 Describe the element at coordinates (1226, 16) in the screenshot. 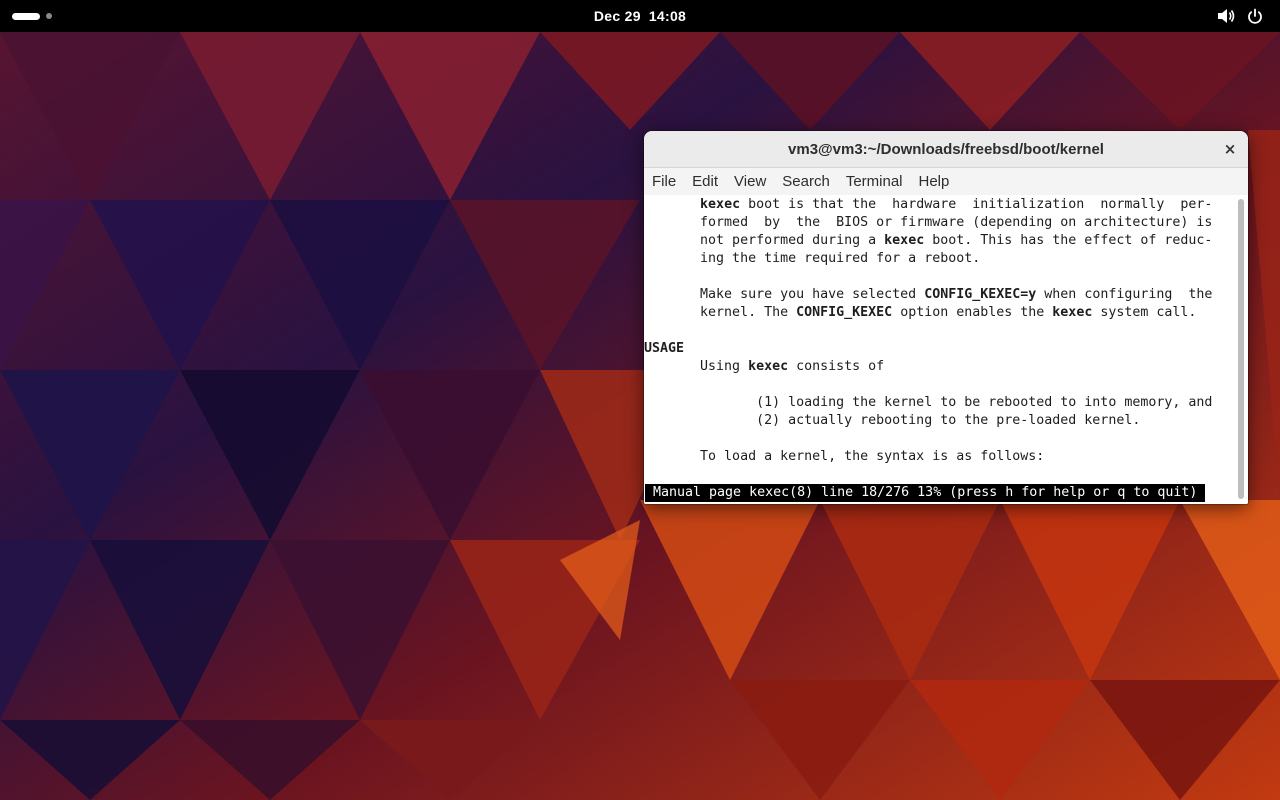

I see `speaker-icon` at that location.